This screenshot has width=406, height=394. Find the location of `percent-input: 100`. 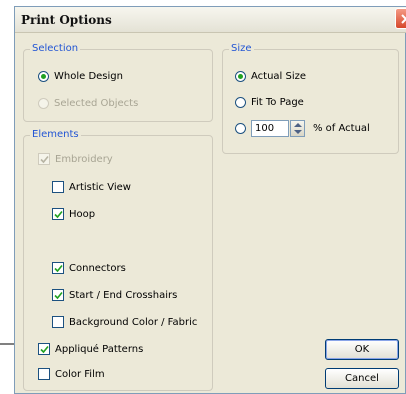

percent-input: 100 is located at coordinates (270, 128).